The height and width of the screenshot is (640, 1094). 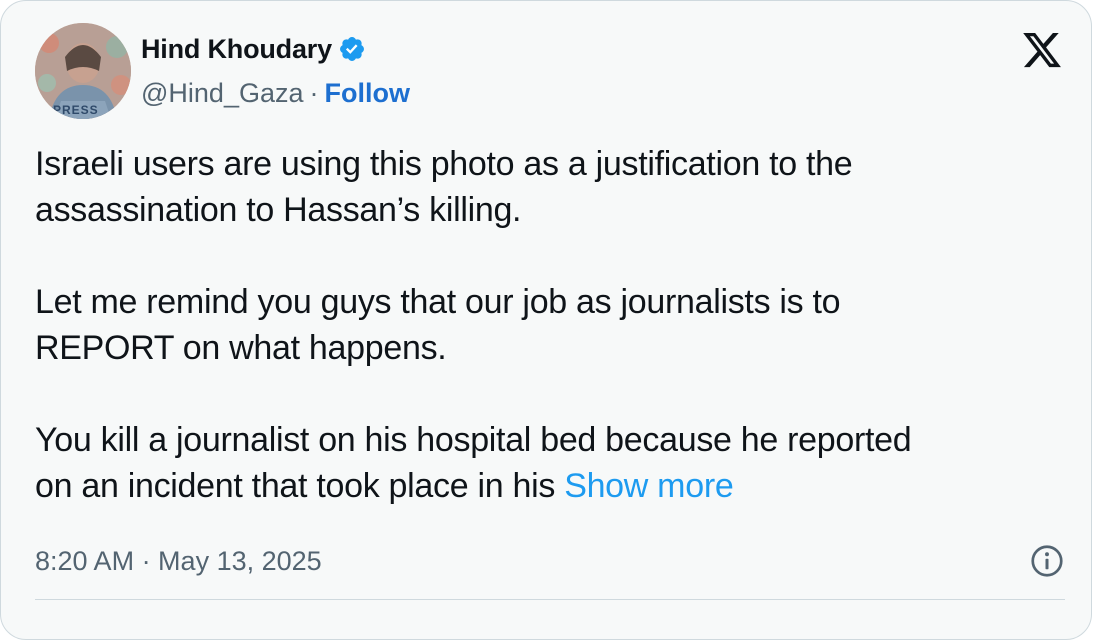 What do you see at coordinates (83, 71) in the screenshot?
I see `avatar: PRESS` at bounding box center [83, 71].